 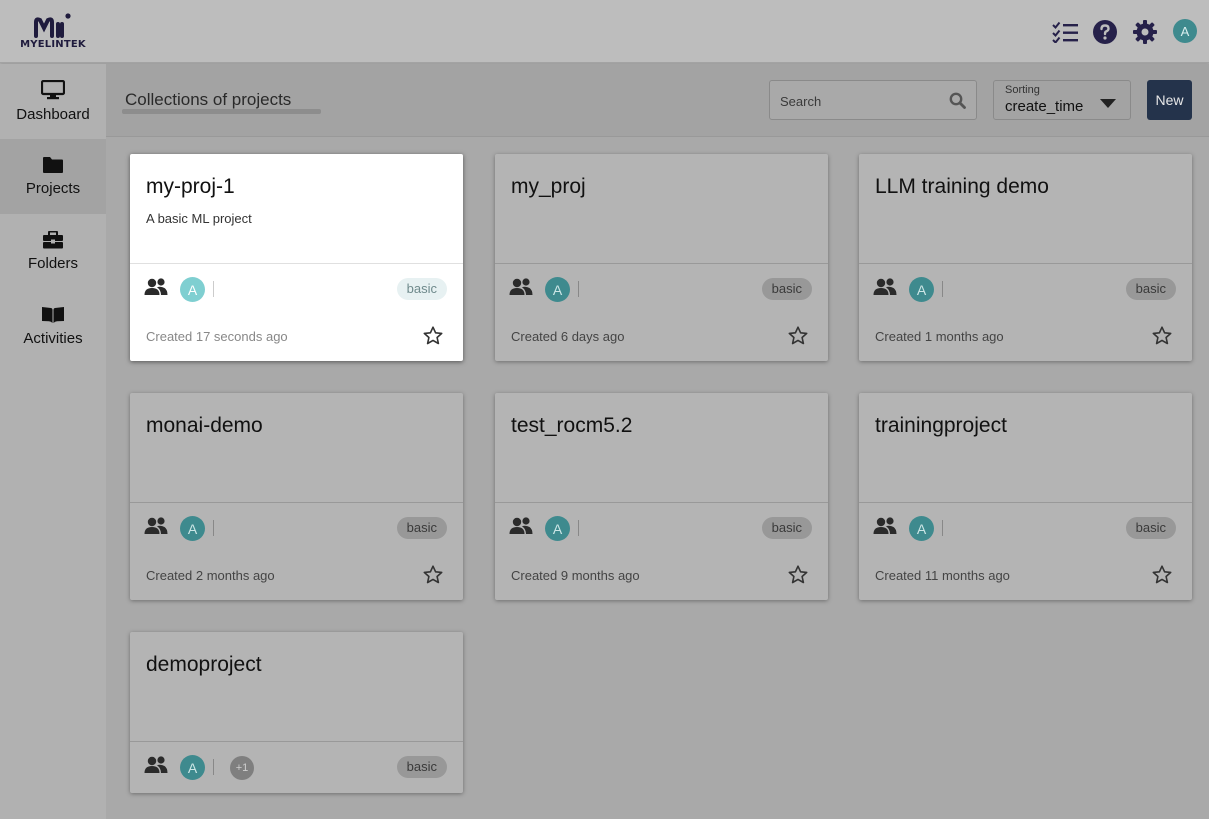 What do you see at coordinates (957, 103) in the screenshot?
I see `search-icon` at bounding box center [957, 103].